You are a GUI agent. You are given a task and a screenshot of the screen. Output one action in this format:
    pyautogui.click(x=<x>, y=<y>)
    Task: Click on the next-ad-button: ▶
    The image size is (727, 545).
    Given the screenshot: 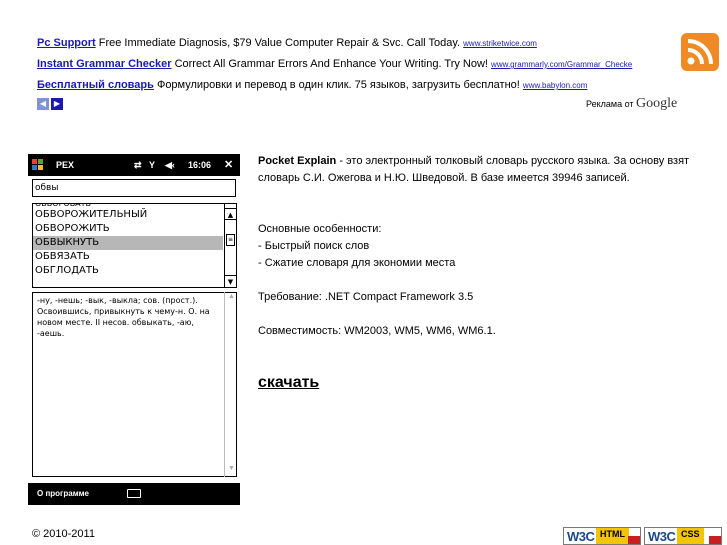 What is the action you would take?
    pyautogui.click(x=57, y=104)
    